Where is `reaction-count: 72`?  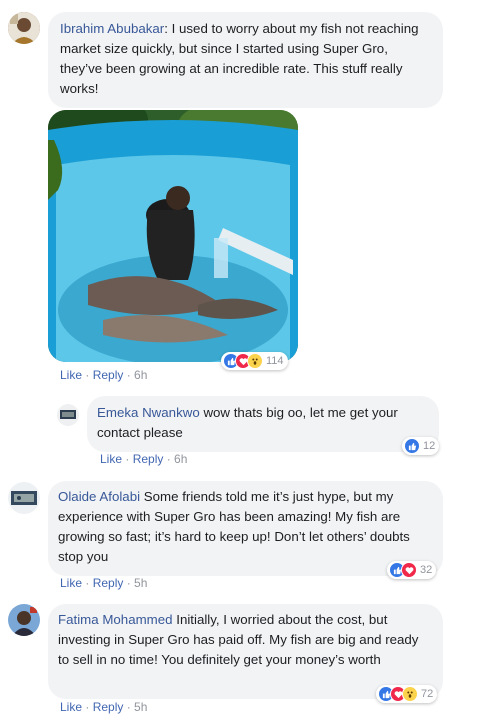 reaction-count: 72 is located at coordinates (427, 694).